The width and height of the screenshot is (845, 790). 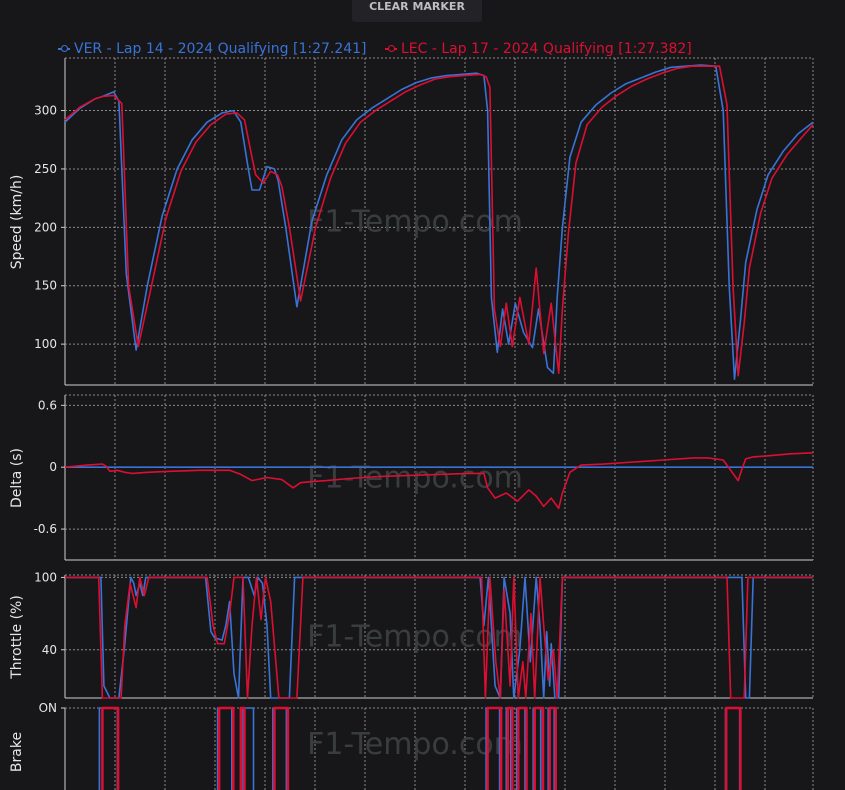 What do you see at coordinates (17, 222) in the screenshot?
I see `y-axis-title: Speed (km/h)` at bounding box center [17, 222].